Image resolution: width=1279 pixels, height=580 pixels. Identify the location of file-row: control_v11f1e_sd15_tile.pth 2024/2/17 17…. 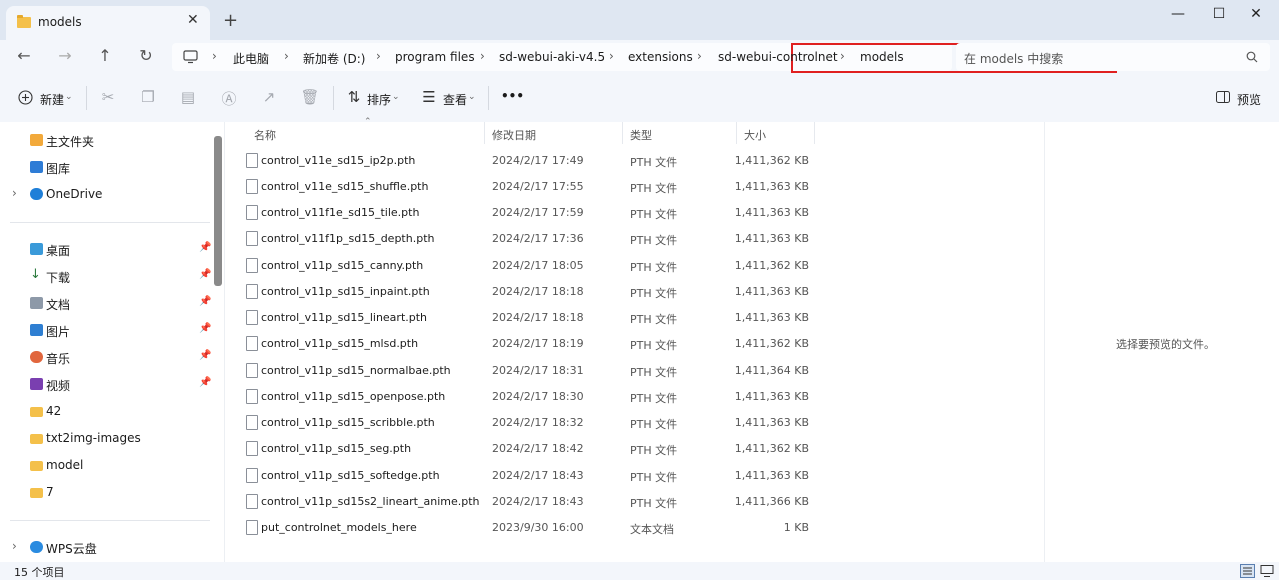
(526, 213).